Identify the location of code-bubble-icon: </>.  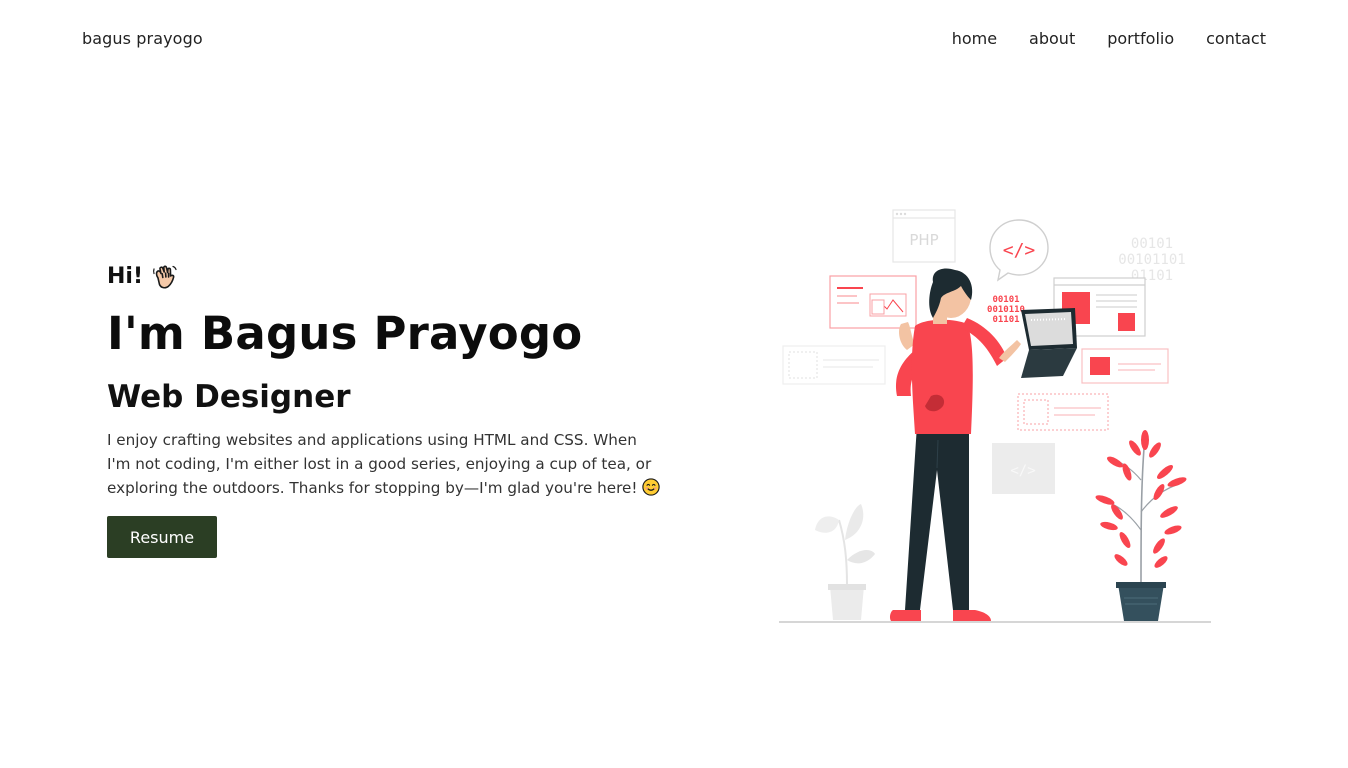
(1019, 250).